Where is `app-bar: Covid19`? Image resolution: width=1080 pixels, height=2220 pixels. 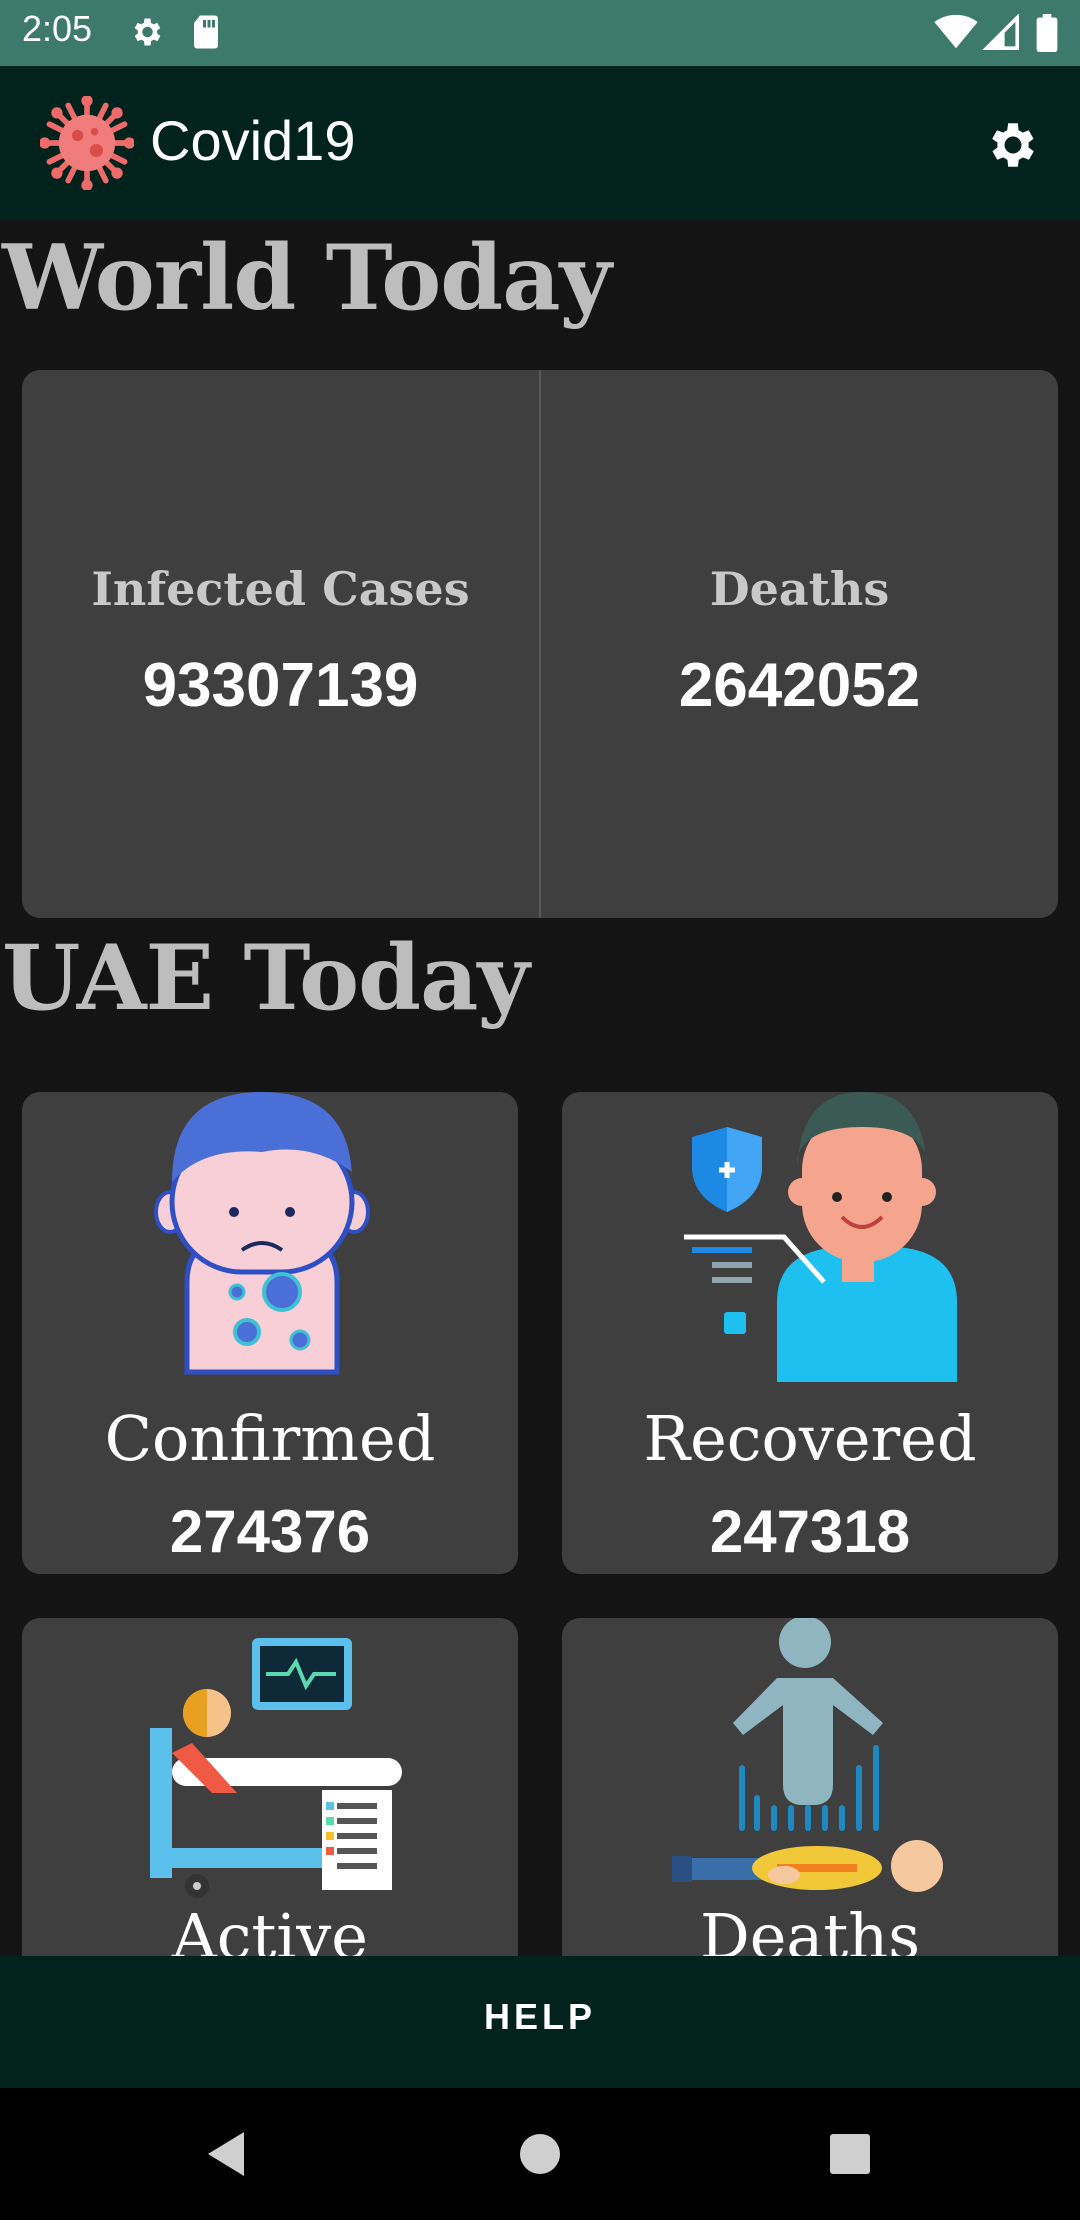
app-bar: Covid19 is located at coordinates (540, 143).